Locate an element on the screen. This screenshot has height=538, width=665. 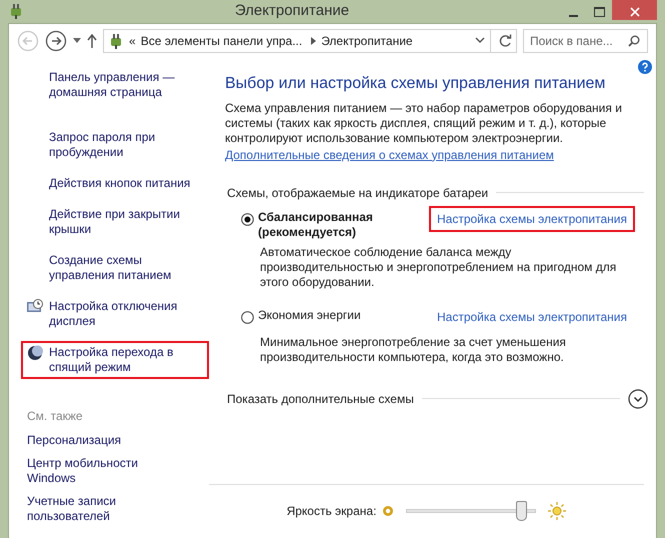
maximize-icon is located at coordinates (599, 11).